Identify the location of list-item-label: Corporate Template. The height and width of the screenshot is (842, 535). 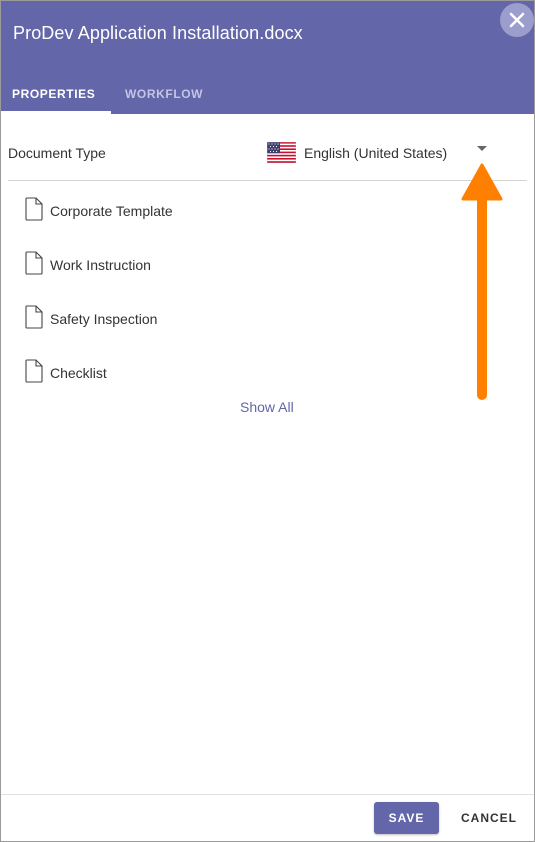
(111, 211).